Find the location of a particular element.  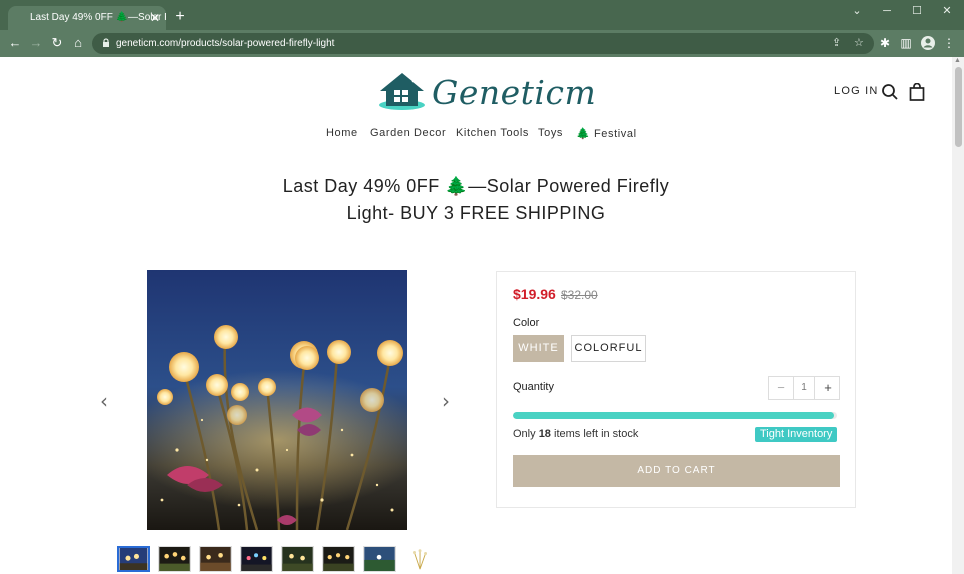

page-scrollbar: ▲ is located at coordinates (958, 315).